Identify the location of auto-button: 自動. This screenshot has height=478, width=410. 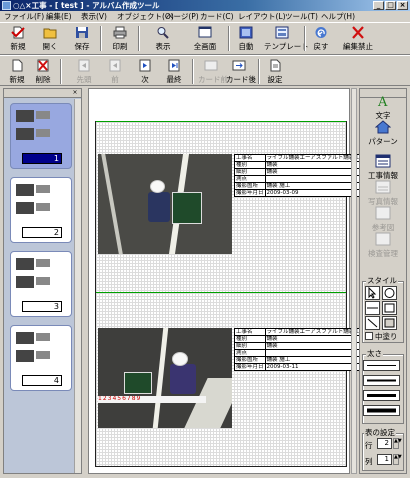
(246, 39).